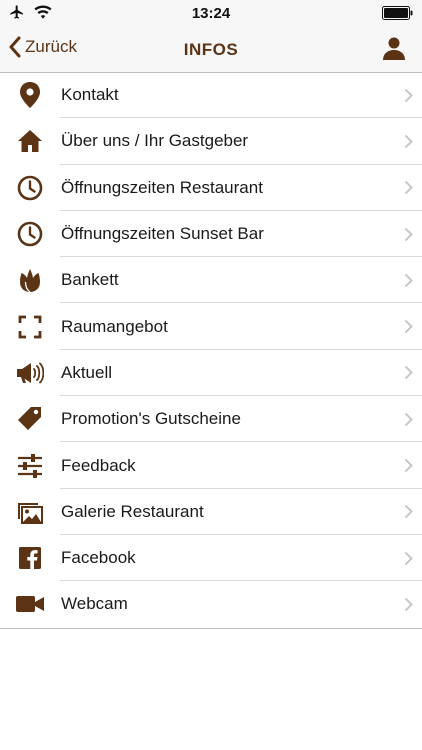  What do you see at coordinates (90, 280) in the screenshot?
I see `menu-item-label: Bankett` at bounding box center [90, 280].